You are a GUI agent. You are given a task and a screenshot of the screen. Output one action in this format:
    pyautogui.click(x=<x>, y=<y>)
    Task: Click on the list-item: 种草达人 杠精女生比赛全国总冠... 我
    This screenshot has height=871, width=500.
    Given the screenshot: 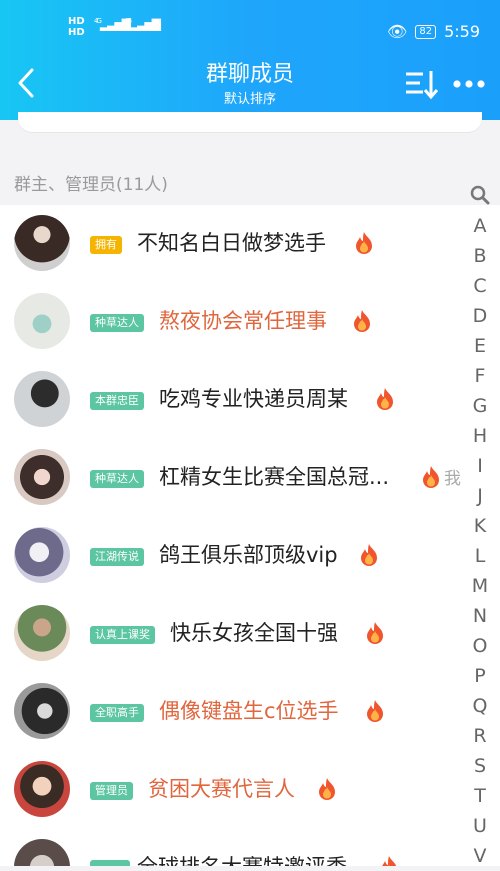 What is the action you would take?
    pyautogui.click(x=232, y=478)
    